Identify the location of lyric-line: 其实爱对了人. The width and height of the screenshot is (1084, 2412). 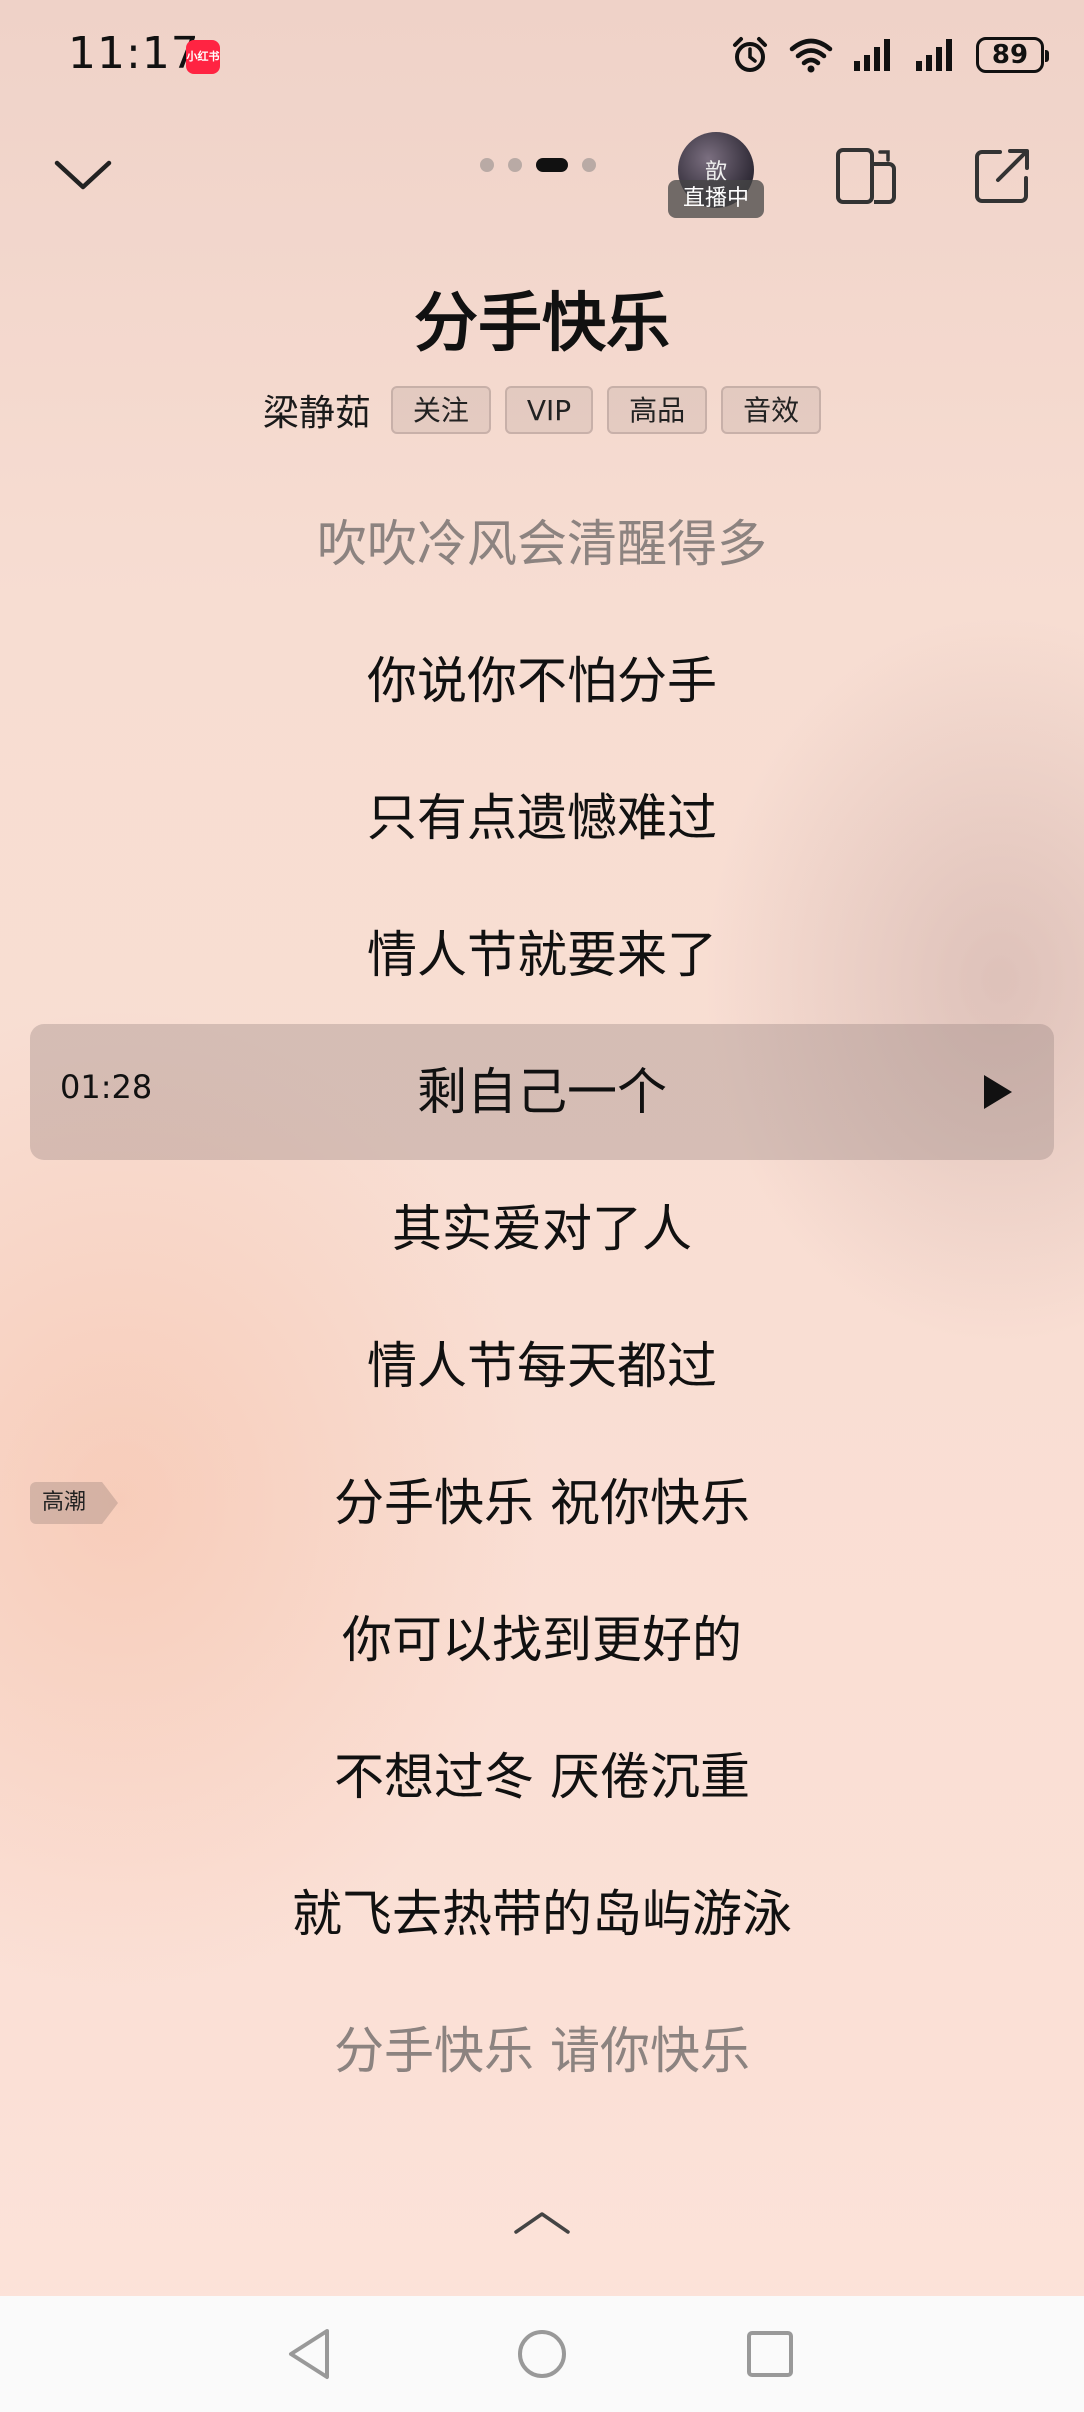
(542, 1229).